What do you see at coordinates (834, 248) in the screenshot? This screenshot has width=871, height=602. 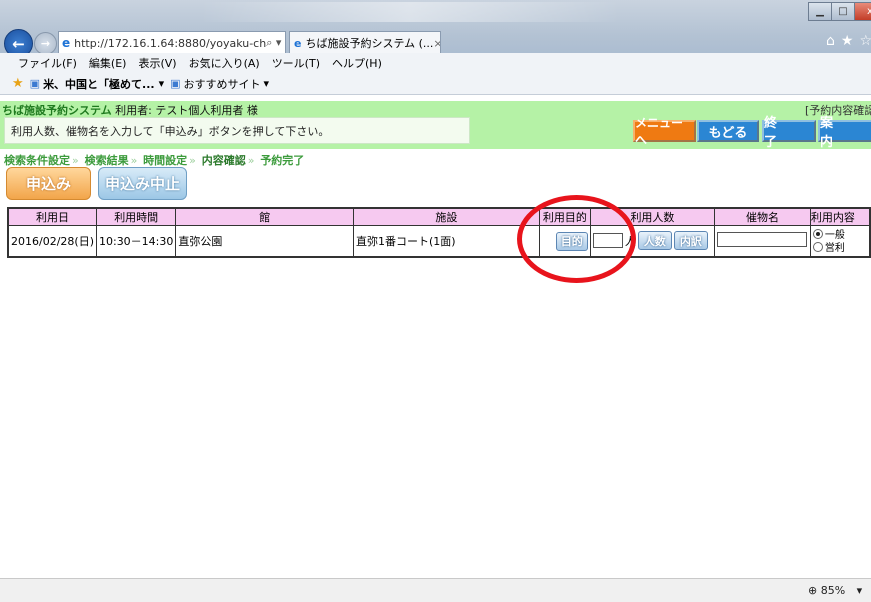 I see `usage-commercial-label: 営利` at bounding box center [834, 248].